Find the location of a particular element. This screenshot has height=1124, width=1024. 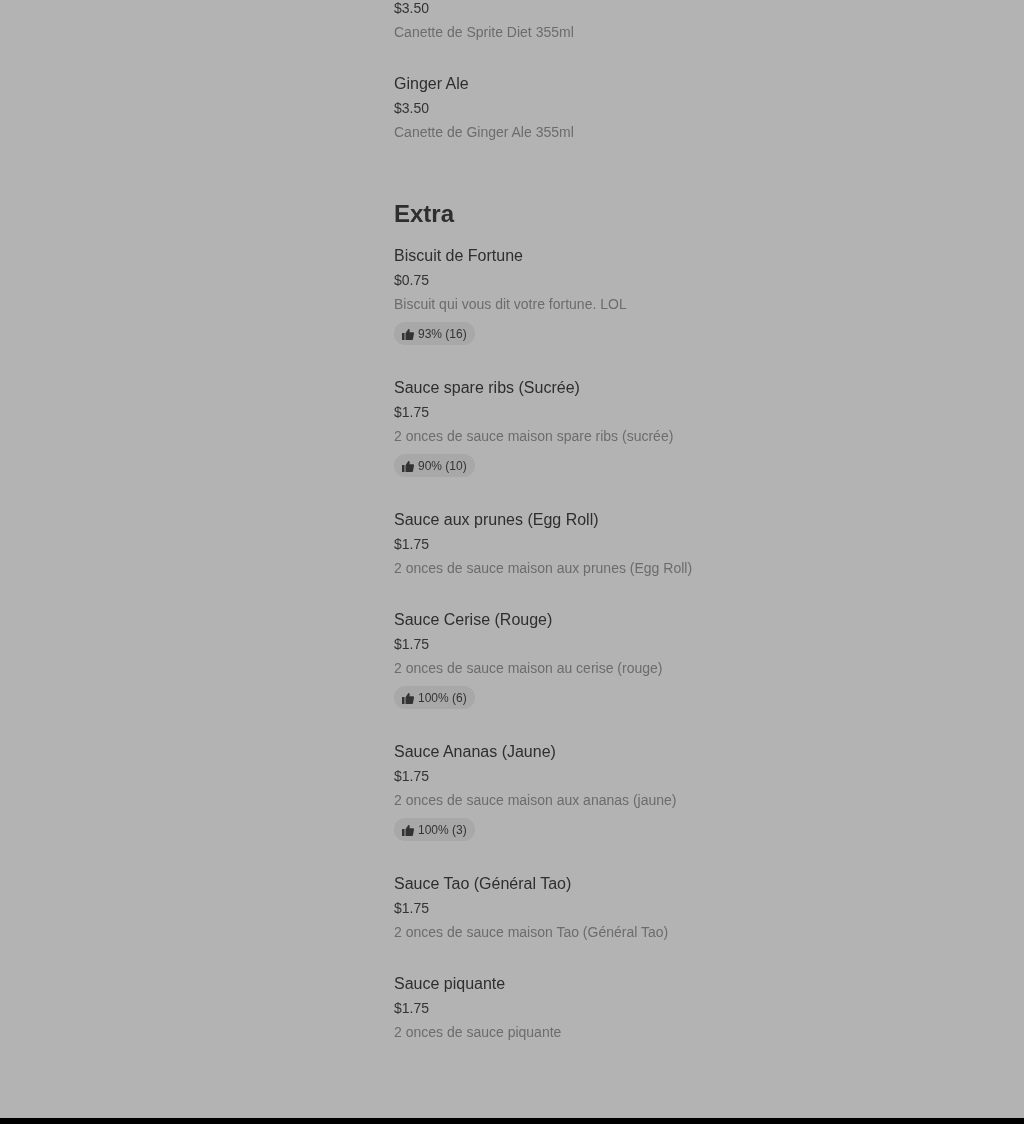

section-title: Extra is located at coordinates (424, 214).